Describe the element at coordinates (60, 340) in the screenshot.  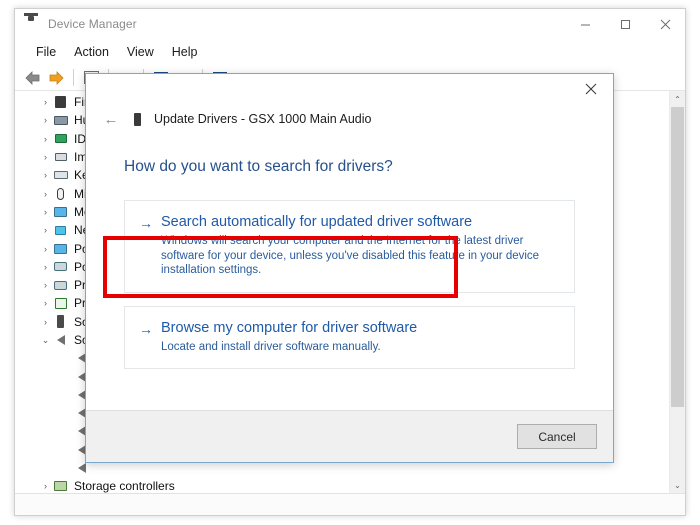
I see `sound-icon` at that location.